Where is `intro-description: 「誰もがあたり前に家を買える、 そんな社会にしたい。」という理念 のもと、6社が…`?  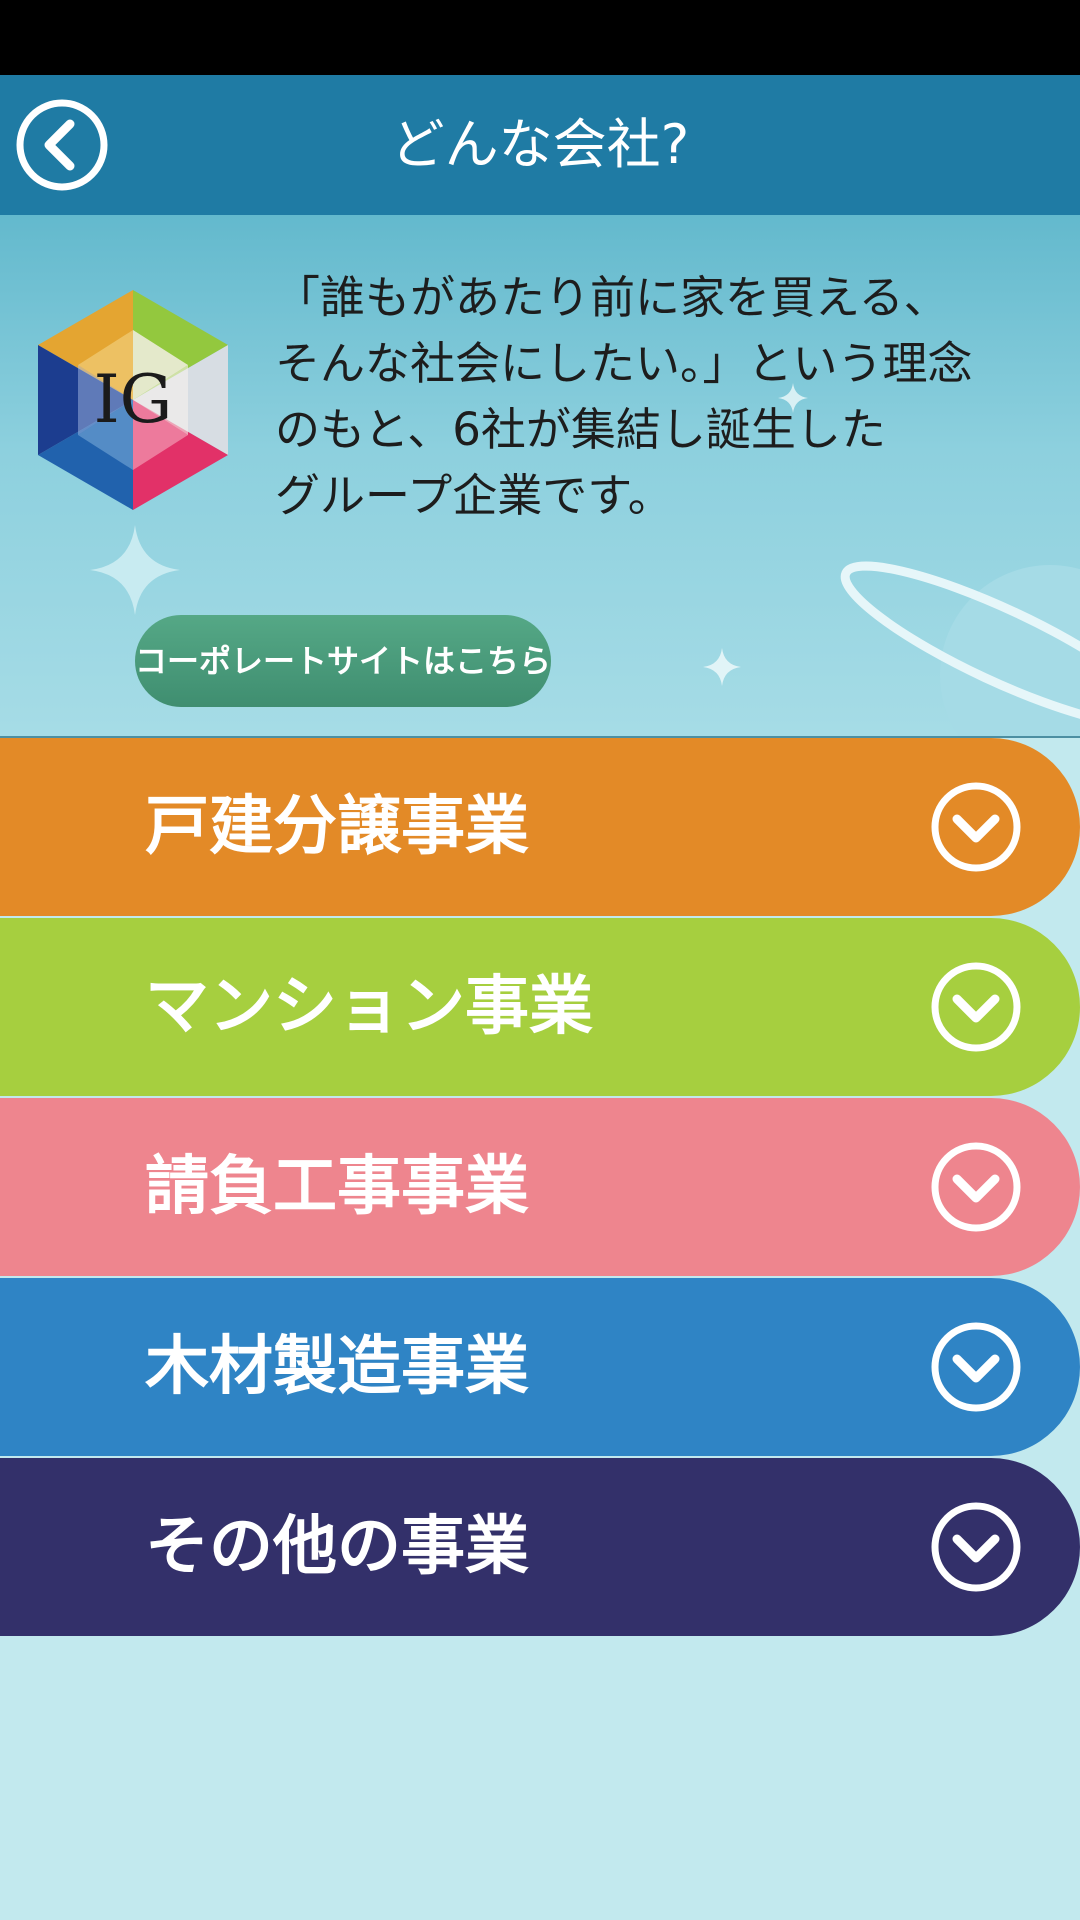
intro-description: 「誰もがあたり前に家を買える、 そんな社会にしたい。」という理念 のもと、6社が… is located at coordinates (624, 396).